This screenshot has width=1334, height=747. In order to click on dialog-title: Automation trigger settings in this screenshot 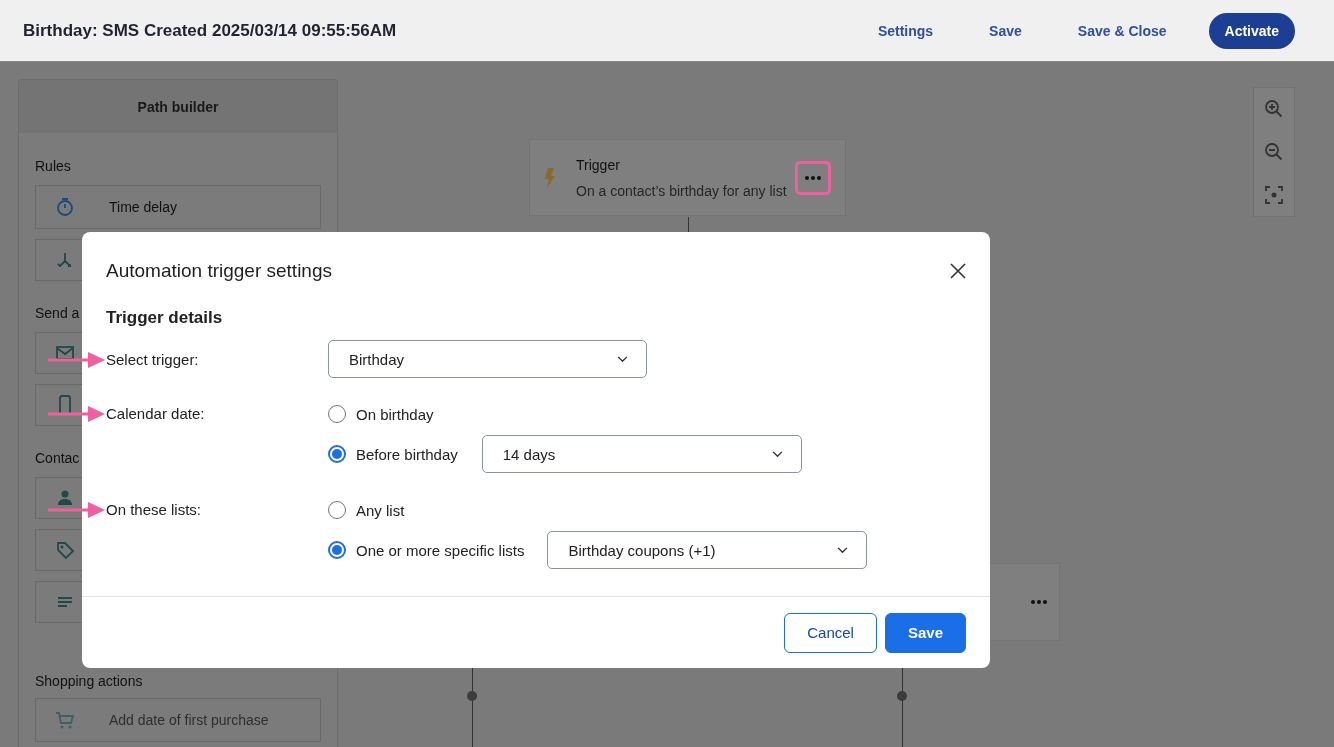, I will do `click(219, 271)`.